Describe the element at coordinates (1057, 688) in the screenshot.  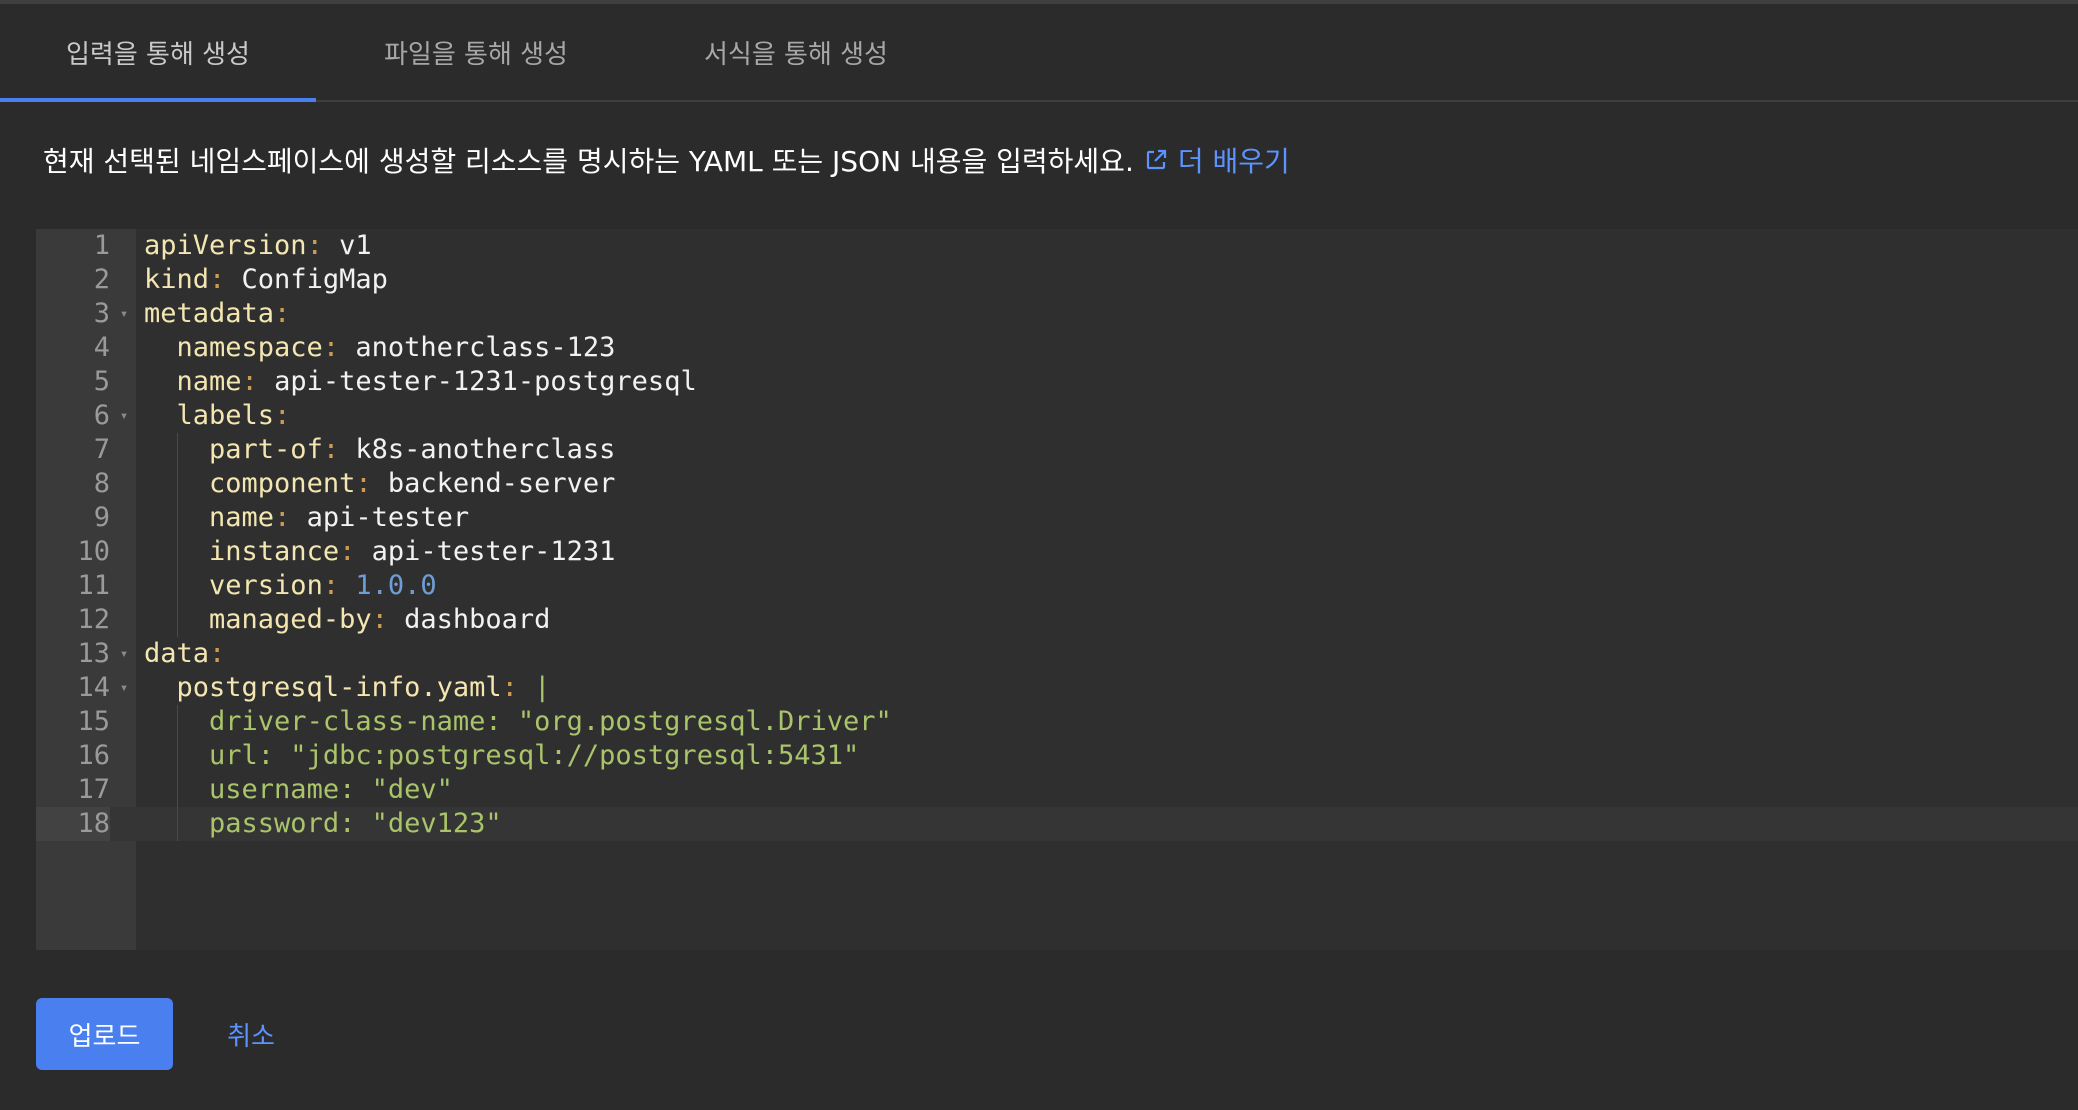
I see `code-line: 14 ▾ postgresql-info.yaml: |` at that location.